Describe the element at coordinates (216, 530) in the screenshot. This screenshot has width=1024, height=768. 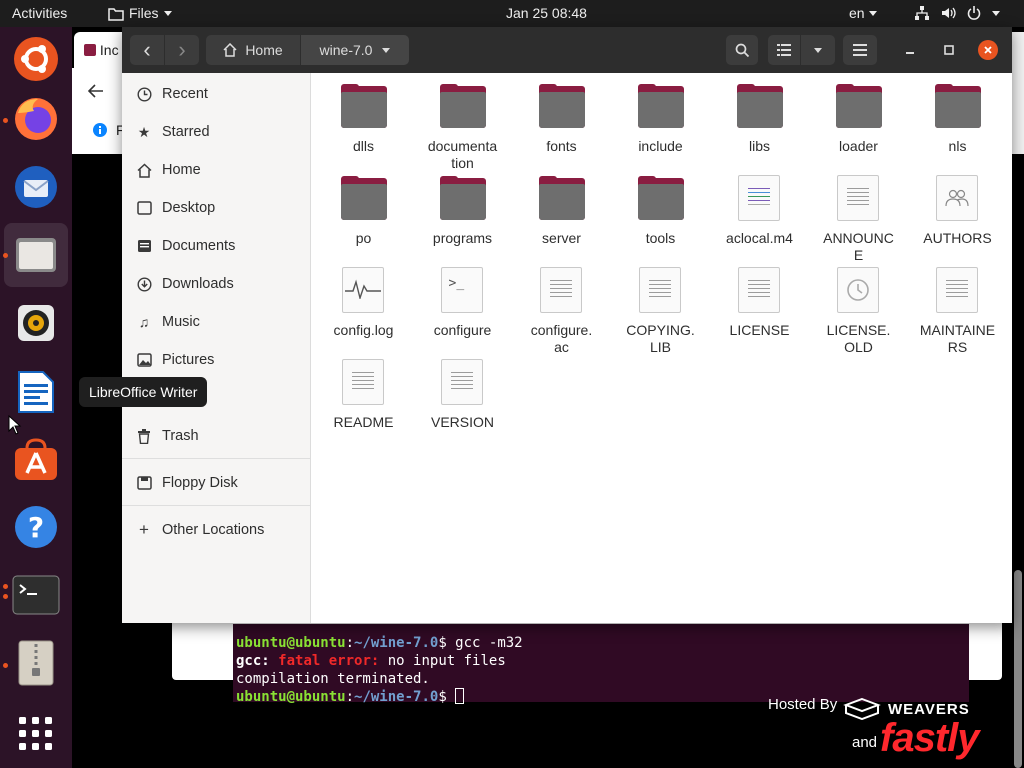
I see `sidebar-item-other-locations: + Other Locations` at that location.